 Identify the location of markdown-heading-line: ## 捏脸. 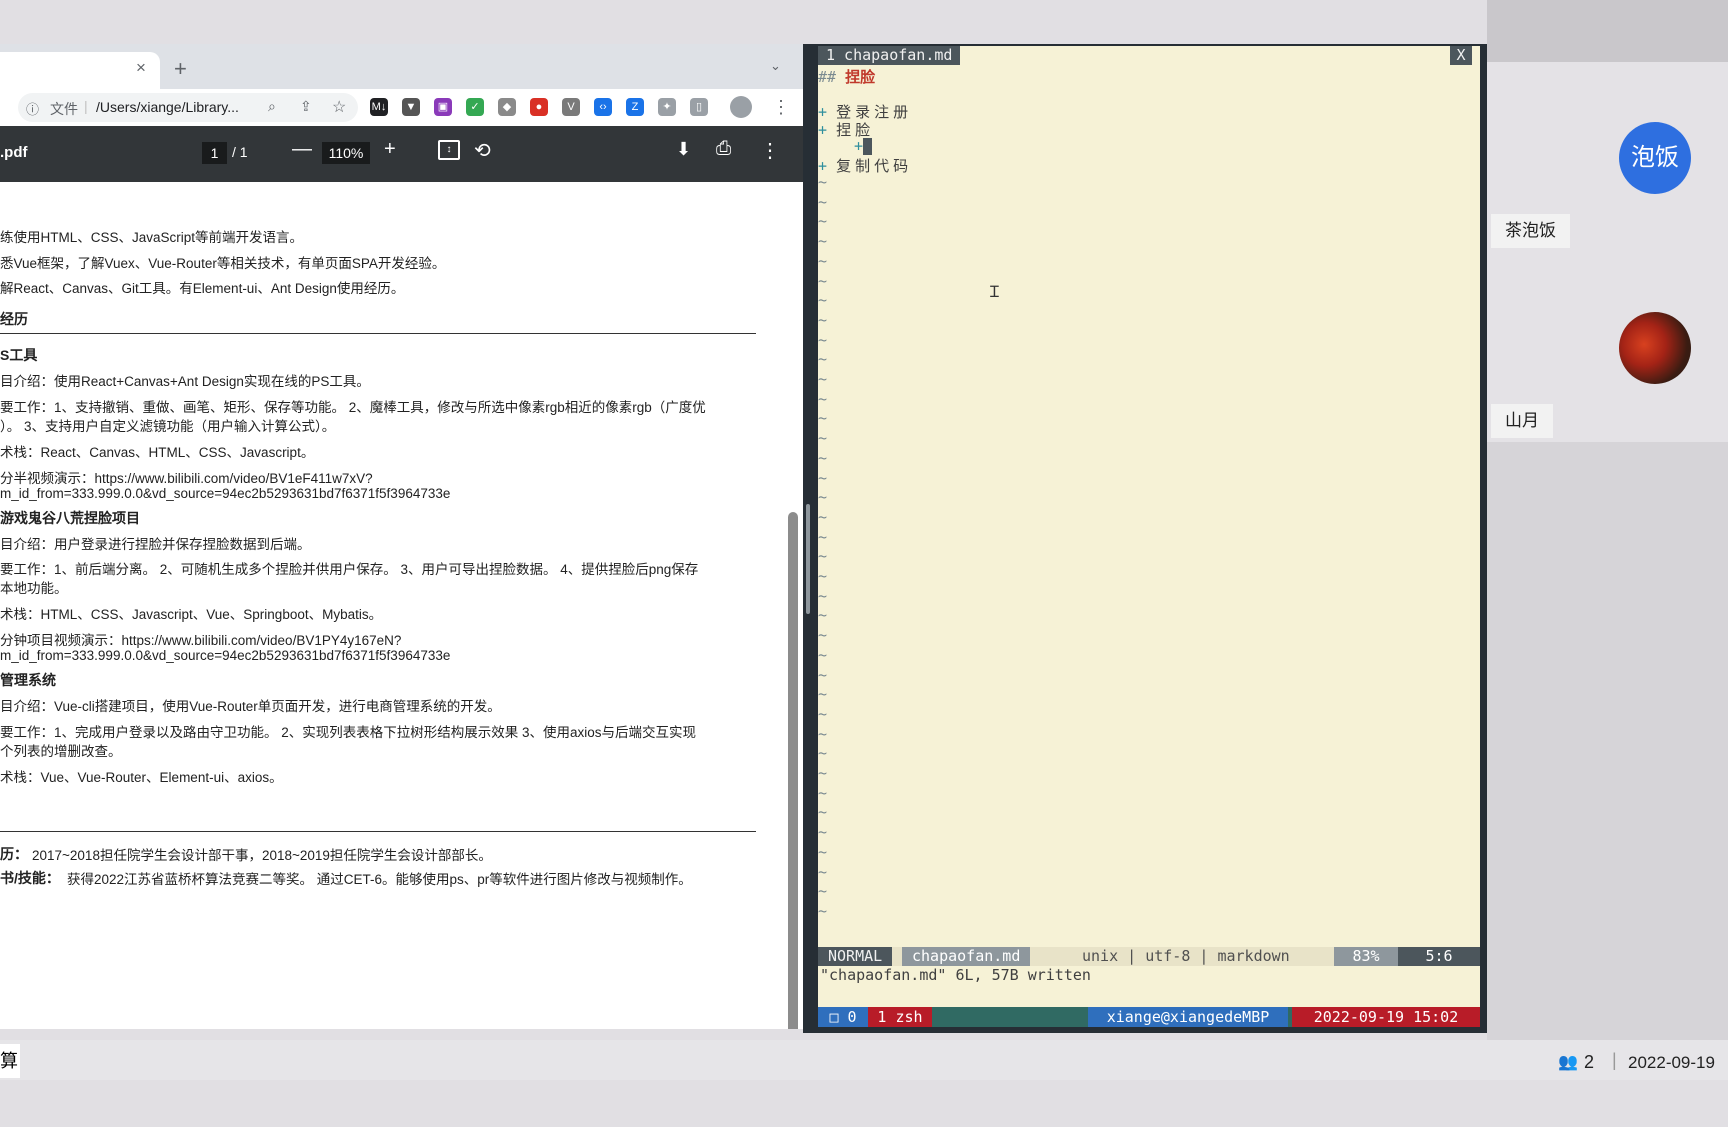
(846, 76).